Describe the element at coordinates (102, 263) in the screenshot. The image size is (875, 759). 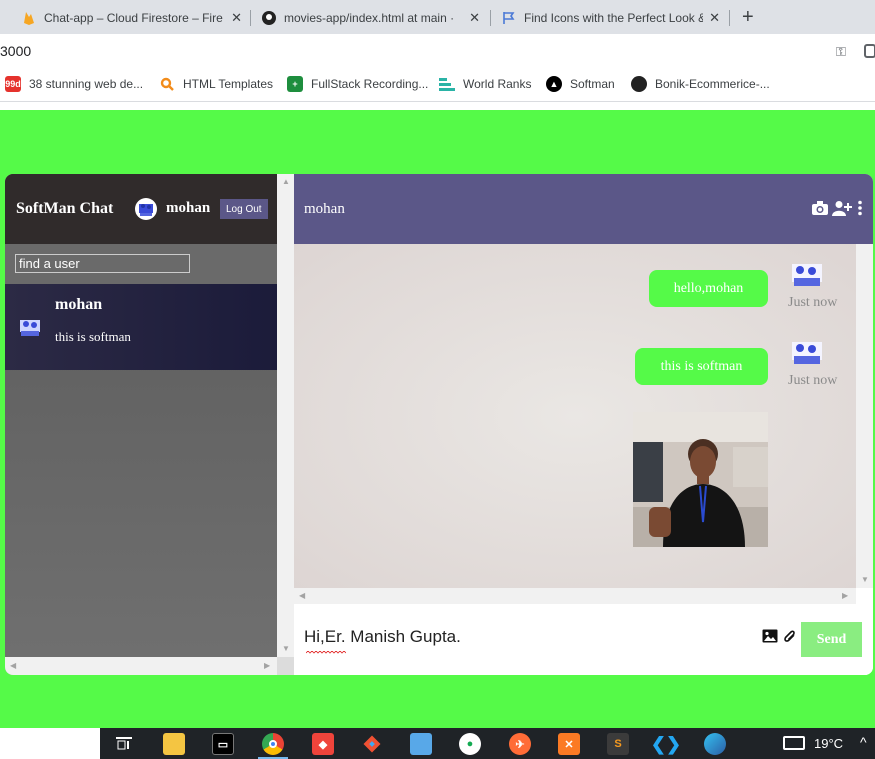
I see `search-input` at that location.